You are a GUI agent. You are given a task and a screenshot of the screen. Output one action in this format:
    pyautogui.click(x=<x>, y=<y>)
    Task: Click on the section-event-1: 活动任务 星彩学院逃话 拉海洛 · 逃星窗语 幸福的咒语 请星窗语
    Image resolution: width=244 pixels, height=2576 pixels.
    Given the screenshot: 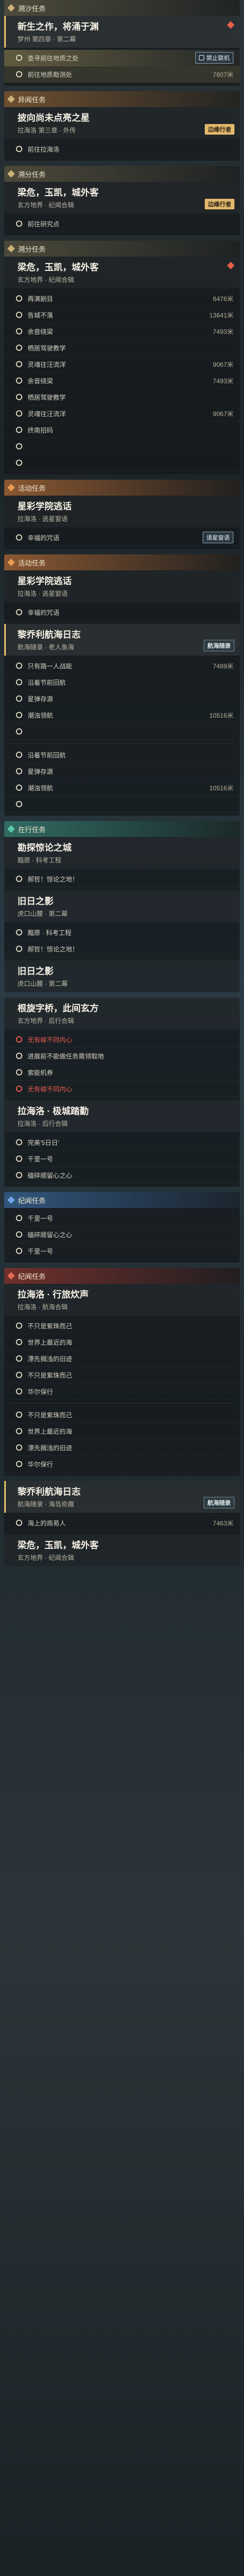 What is the action you would take?
    pyautogui.click(x=122, y=514)
    